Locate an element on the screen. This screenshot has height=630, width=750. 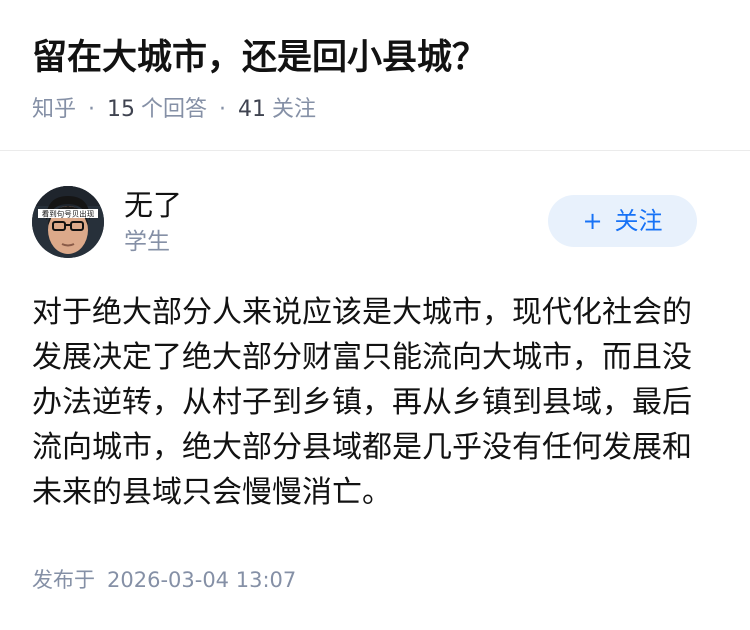
question-meta: 知乎 · 15 个回答 · 41 关注 is located at coordinates (174, 110).